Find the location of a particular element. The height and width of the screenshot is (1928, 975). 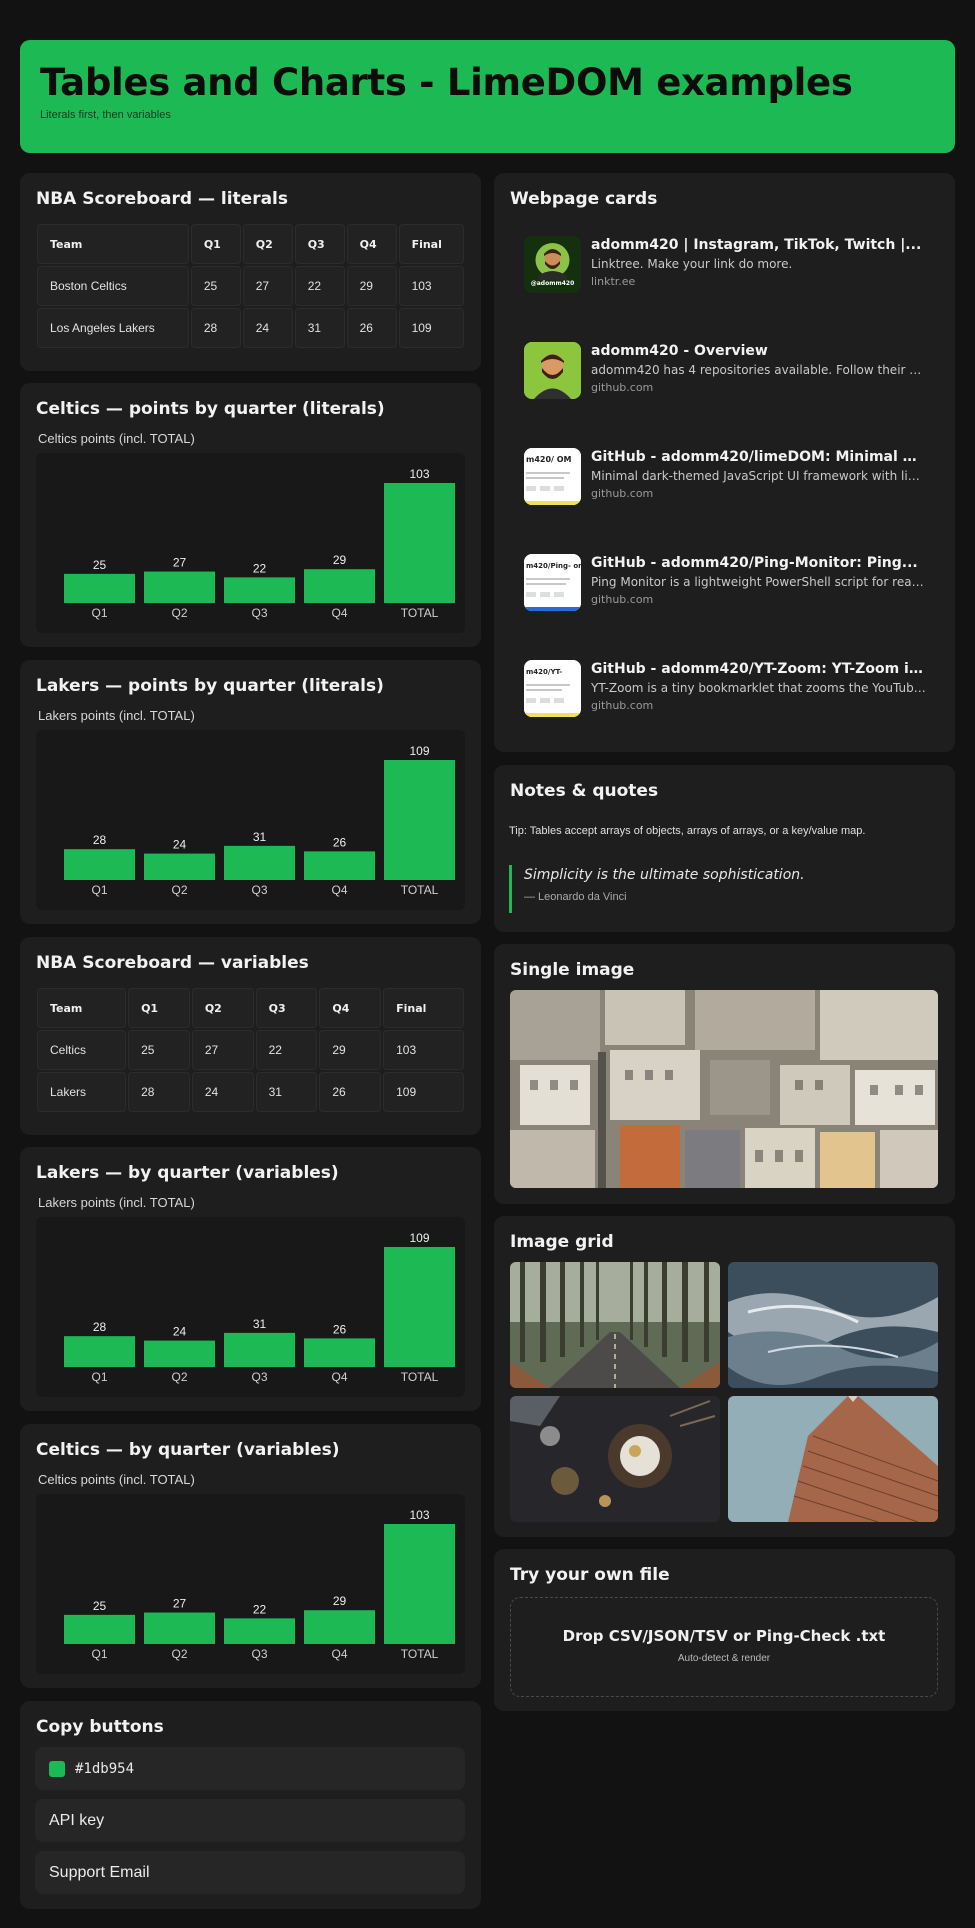

table-cell: Los Angeles Lakers is located at coordinates (113, 328).